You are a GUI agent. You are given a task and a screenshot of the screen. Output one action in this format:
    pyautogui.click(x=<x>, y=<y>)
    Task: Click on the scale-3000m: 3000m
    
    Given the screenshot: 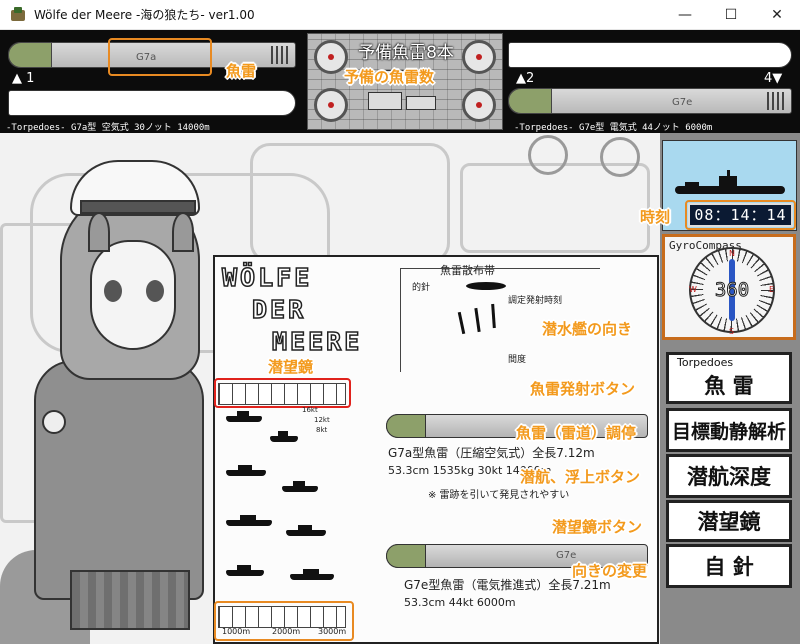 What is the action you would take?
    pyautogui.click(x=332, y=631)
    